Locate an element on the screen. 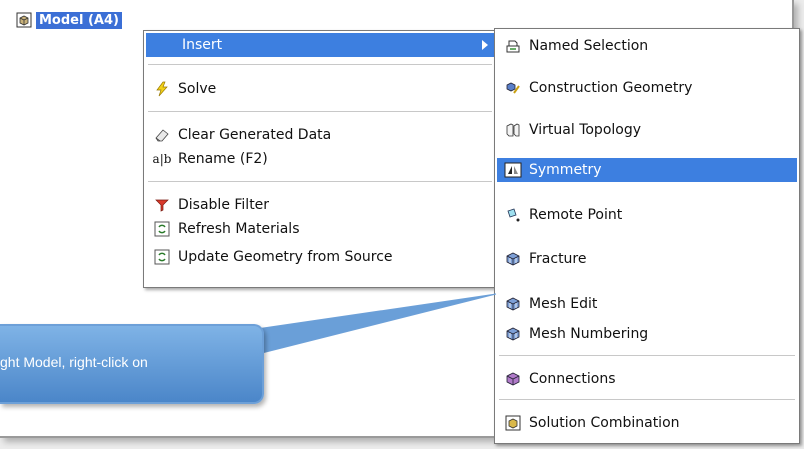 The width and height of the screenshot is (804, 449). solution-combination-icon is located at coordinates (513, 423).